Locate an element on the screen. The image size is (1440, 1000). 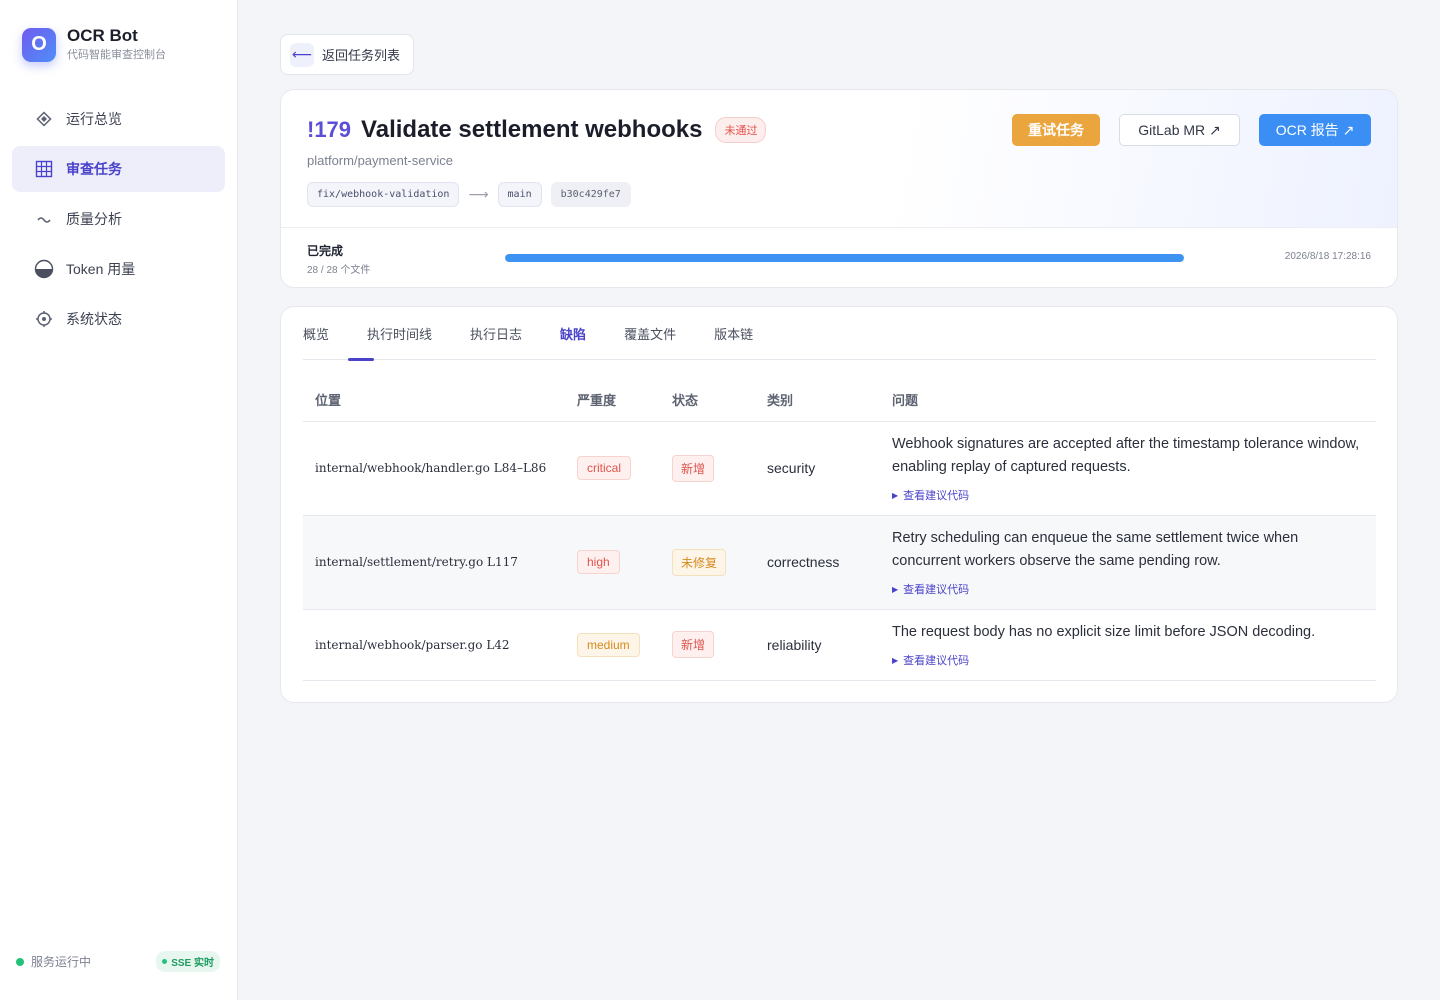
sidebar-item-label: 系统状态 is located at coordinates (94, 319).